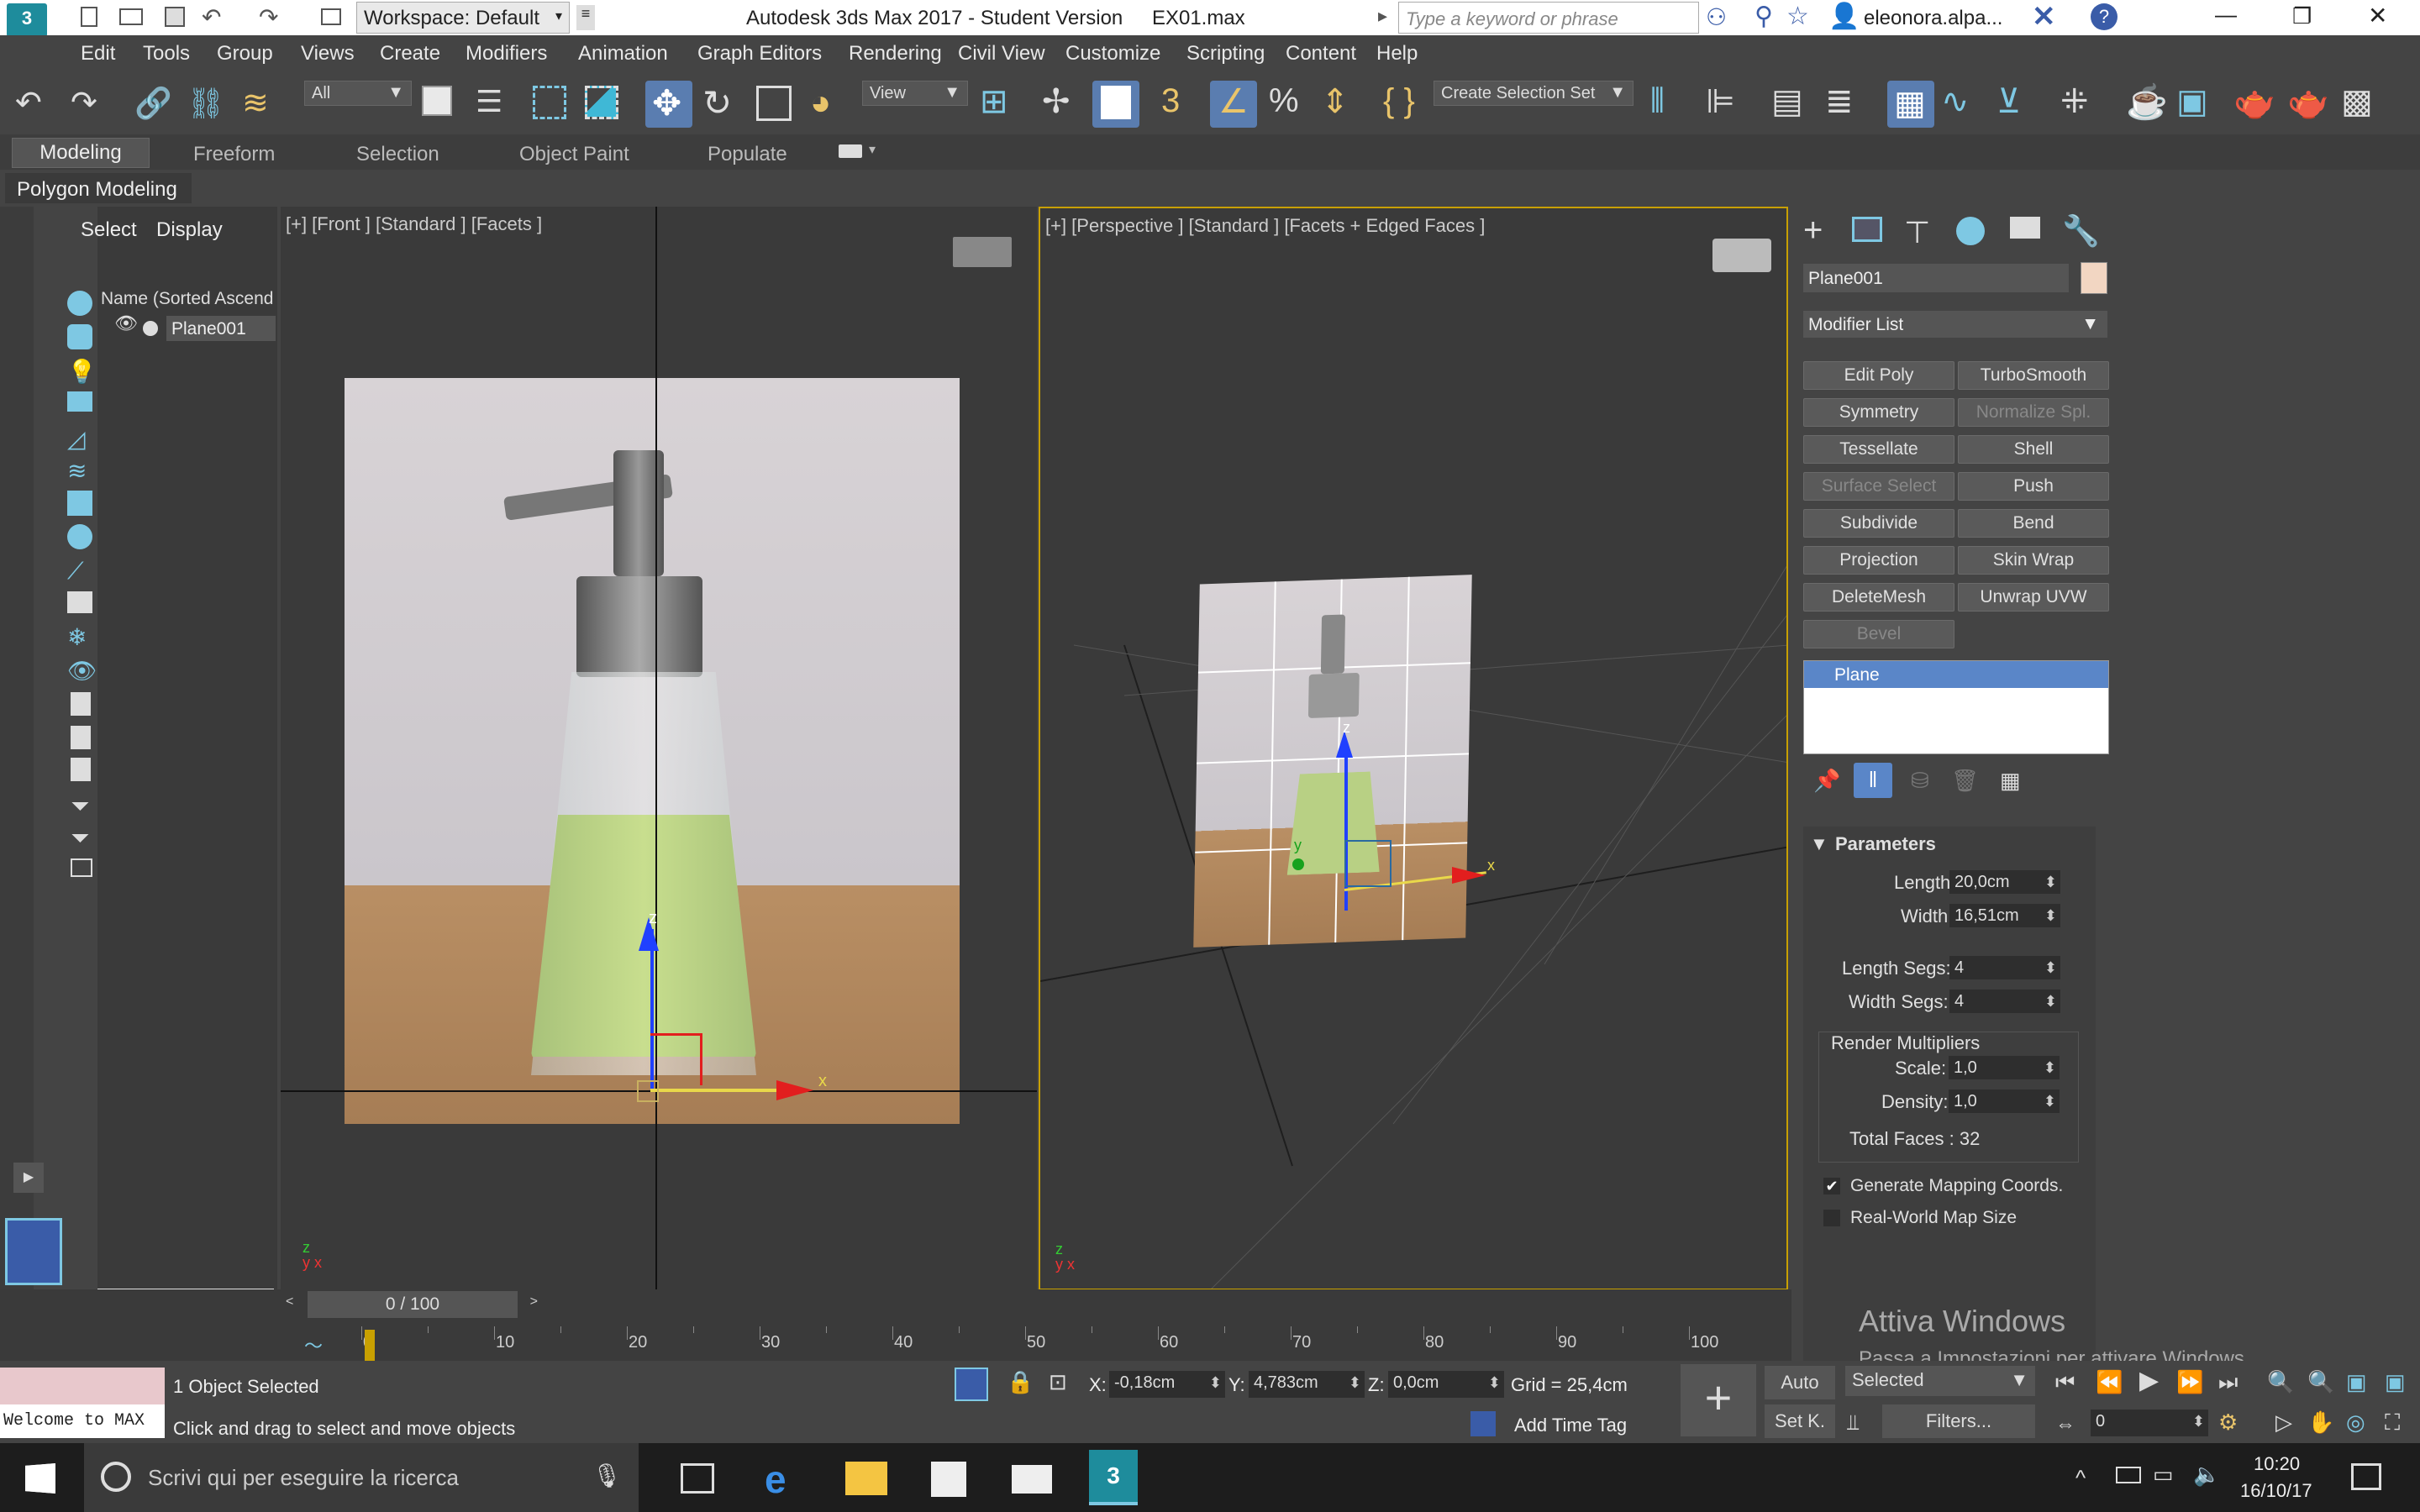 The height and width of the screenshot is (1512, 2420). Describe the element at coordinates (2395, 1382) in the screenshot. I see `zoom-extents-all-icon: ▣` at that location.